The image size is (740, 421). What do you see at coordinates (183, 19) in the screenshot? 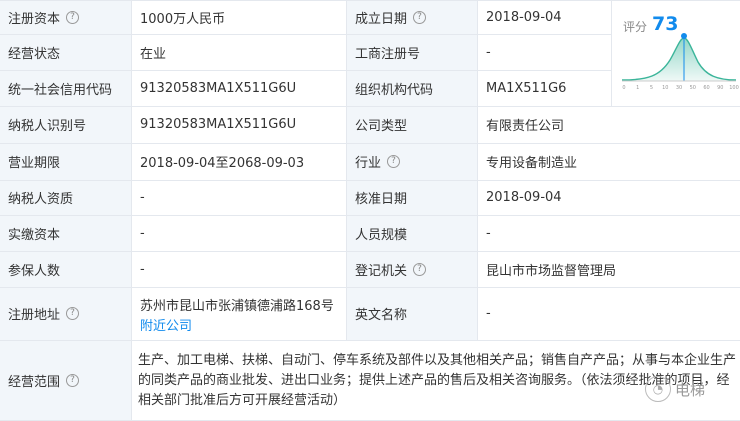
I see `value-registered-capital: 1000万人民币` at bounding box center [183, 19].